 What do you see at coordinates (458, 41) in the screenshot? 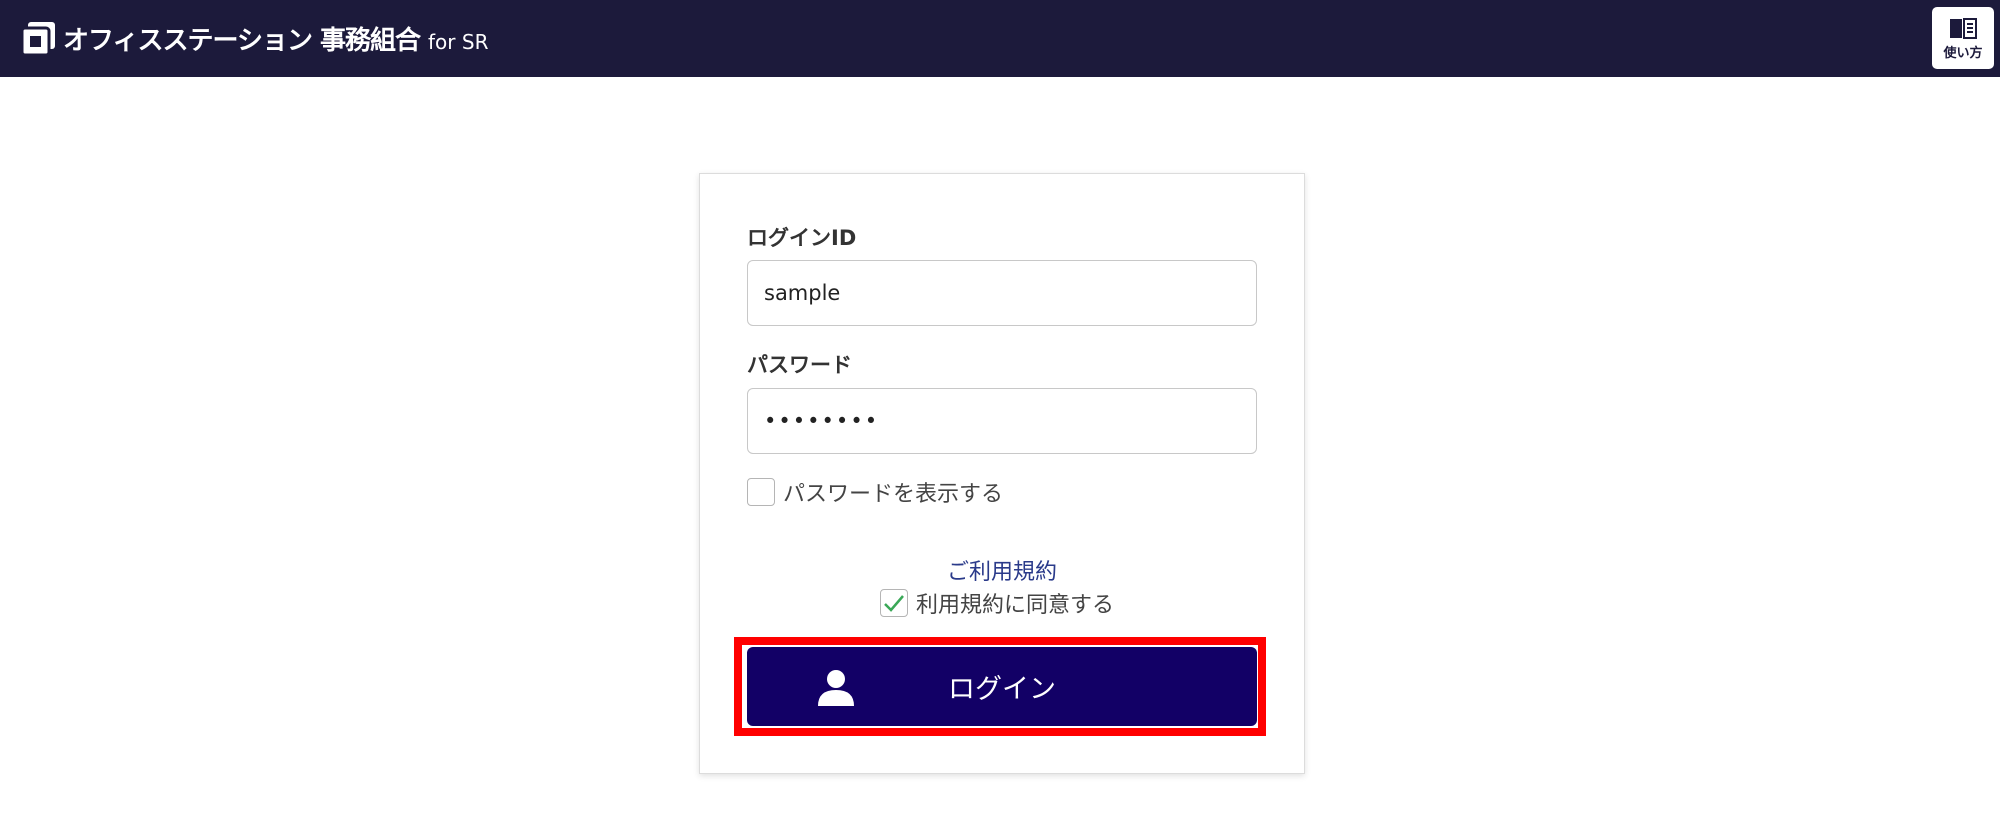
I see `brand-sub: for SR` at bounding box center [458, 41].